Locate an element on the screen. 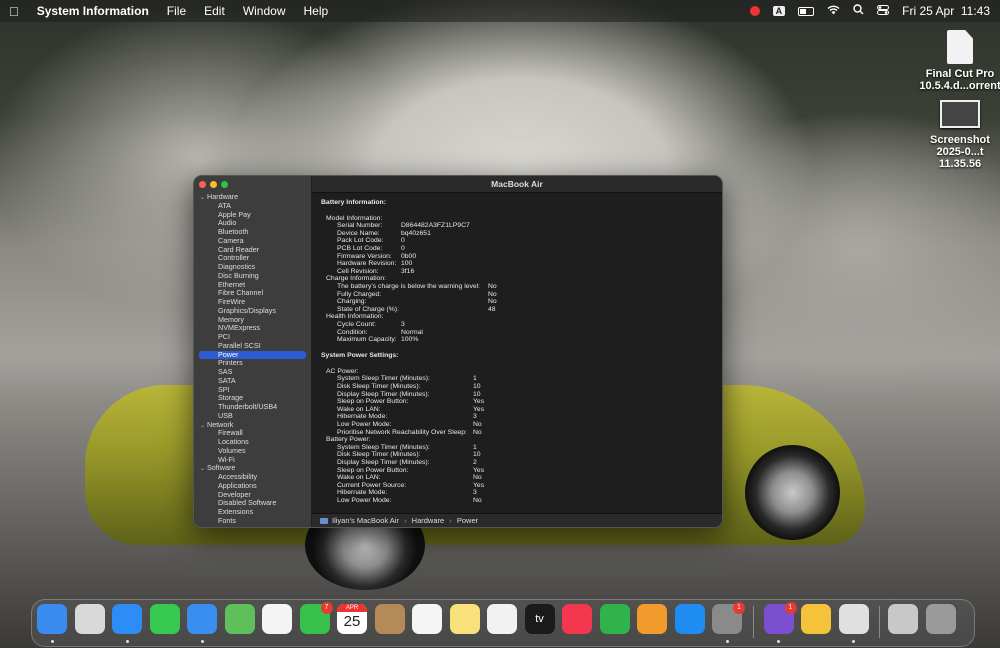 The height and width of the screenshot is (648, 1000). sidebar-item: Firewall is located at coordinates (252, 433).